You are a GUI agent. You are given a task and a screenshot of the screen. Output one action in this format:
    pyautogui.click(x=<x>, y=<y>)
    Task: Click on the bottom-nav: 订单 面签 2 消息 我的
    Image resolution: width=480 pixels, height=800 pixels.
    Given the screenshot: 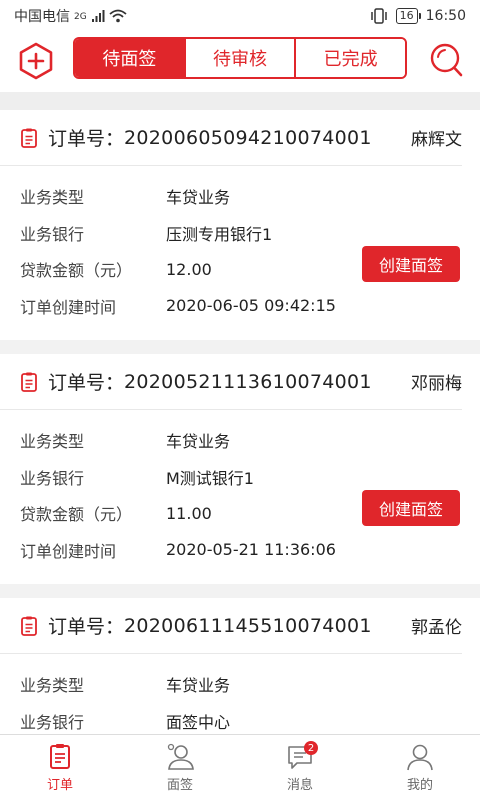 What is the action you would take?
    pyautogui.click(x=240, y=767)
    